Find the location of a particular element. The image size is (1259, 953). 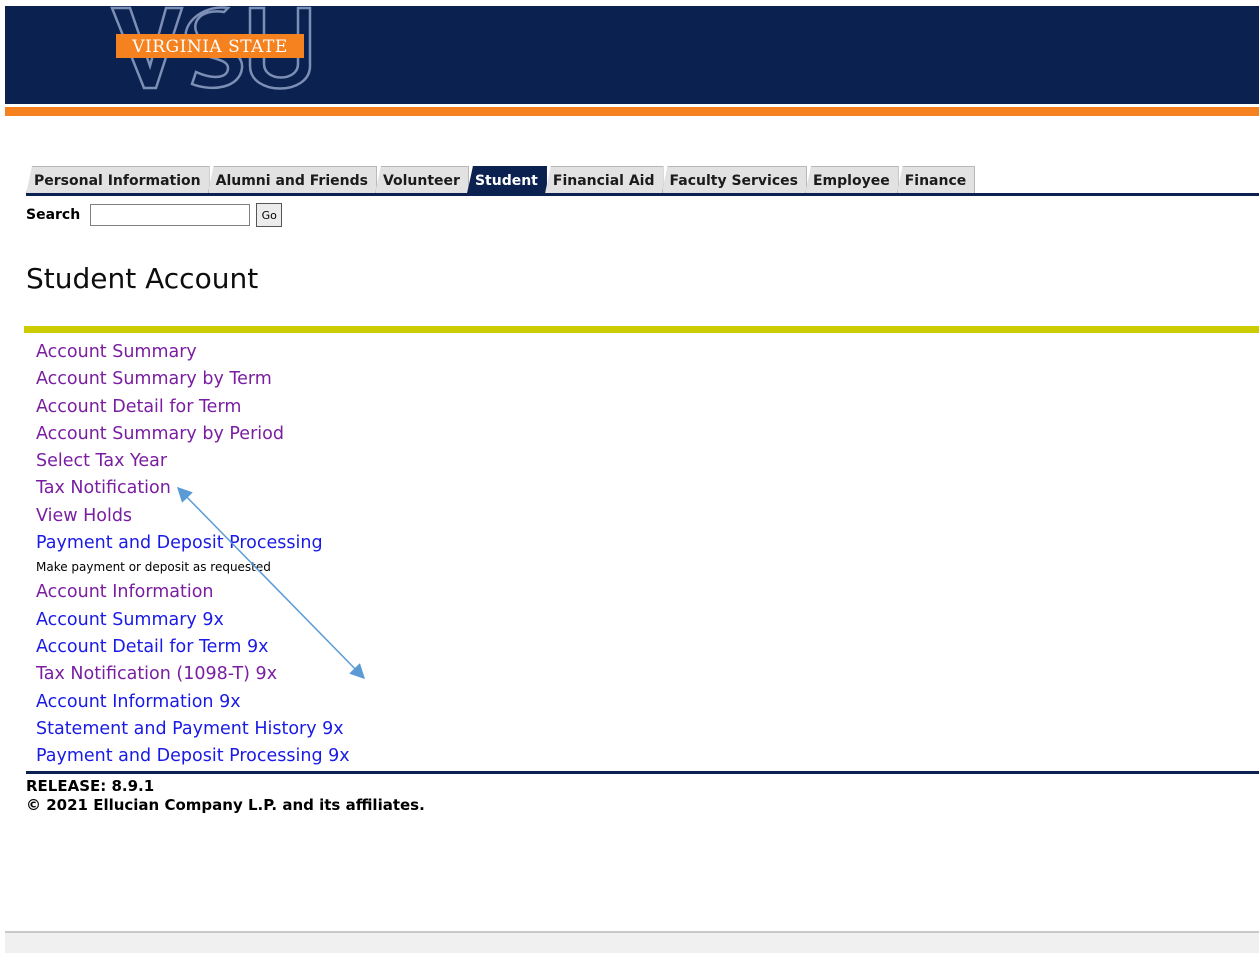

link-view-holds: View Holds is located at coordinates (193, 516).